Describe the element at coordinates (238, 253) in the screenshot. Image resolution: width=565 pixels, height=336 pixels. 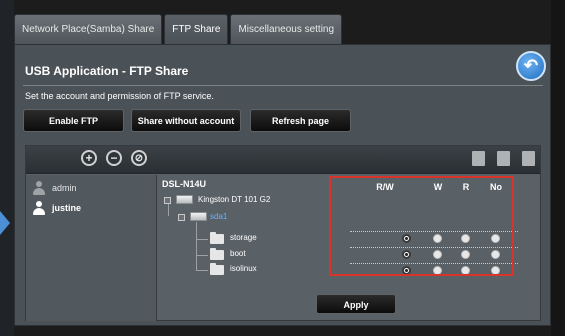
I see `folder-name-boot: boot` at that location.